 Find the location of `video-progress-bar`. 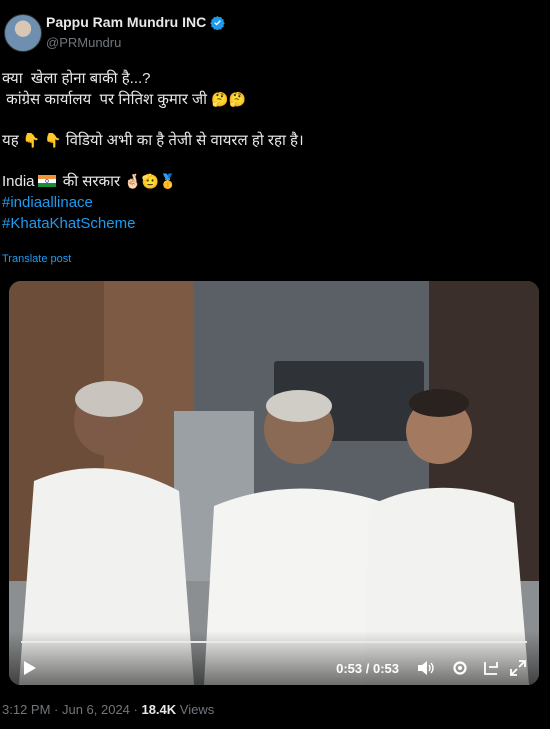

video-progress-bar is located at coordinates (274, 642).